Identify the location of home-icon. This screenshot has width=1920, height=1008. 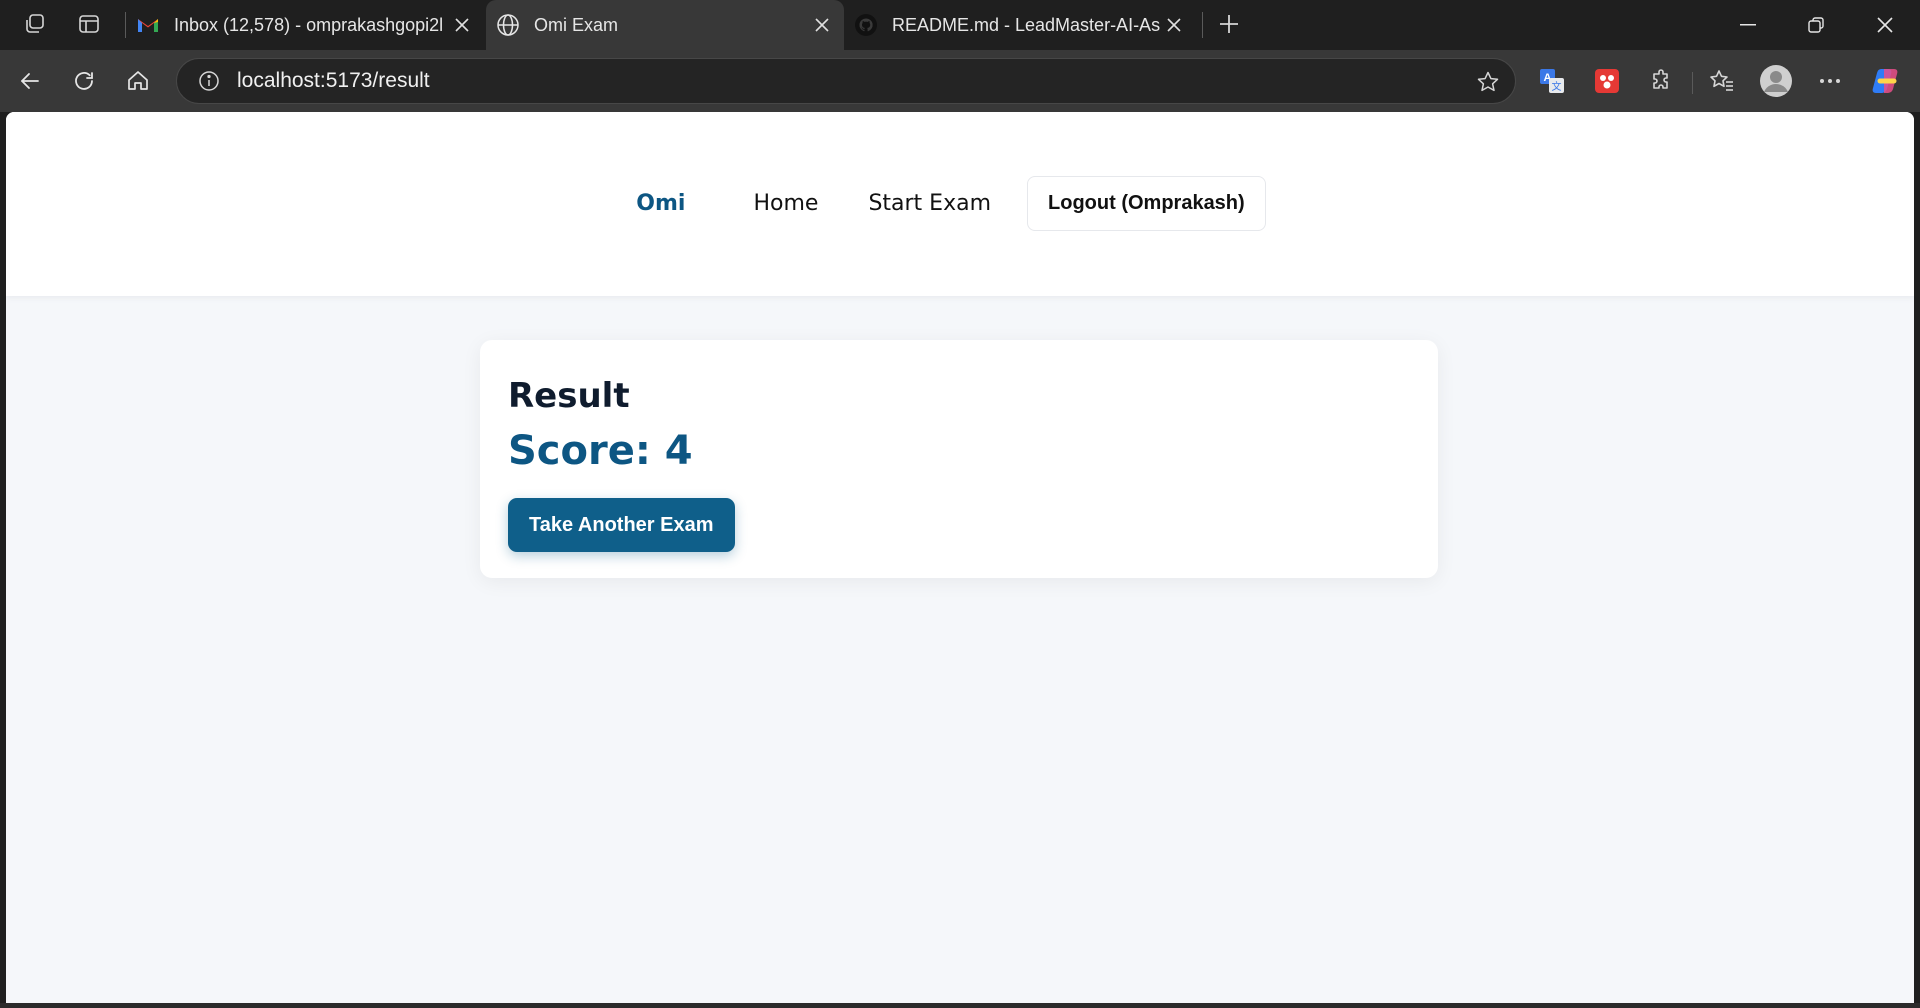
(138, 81).